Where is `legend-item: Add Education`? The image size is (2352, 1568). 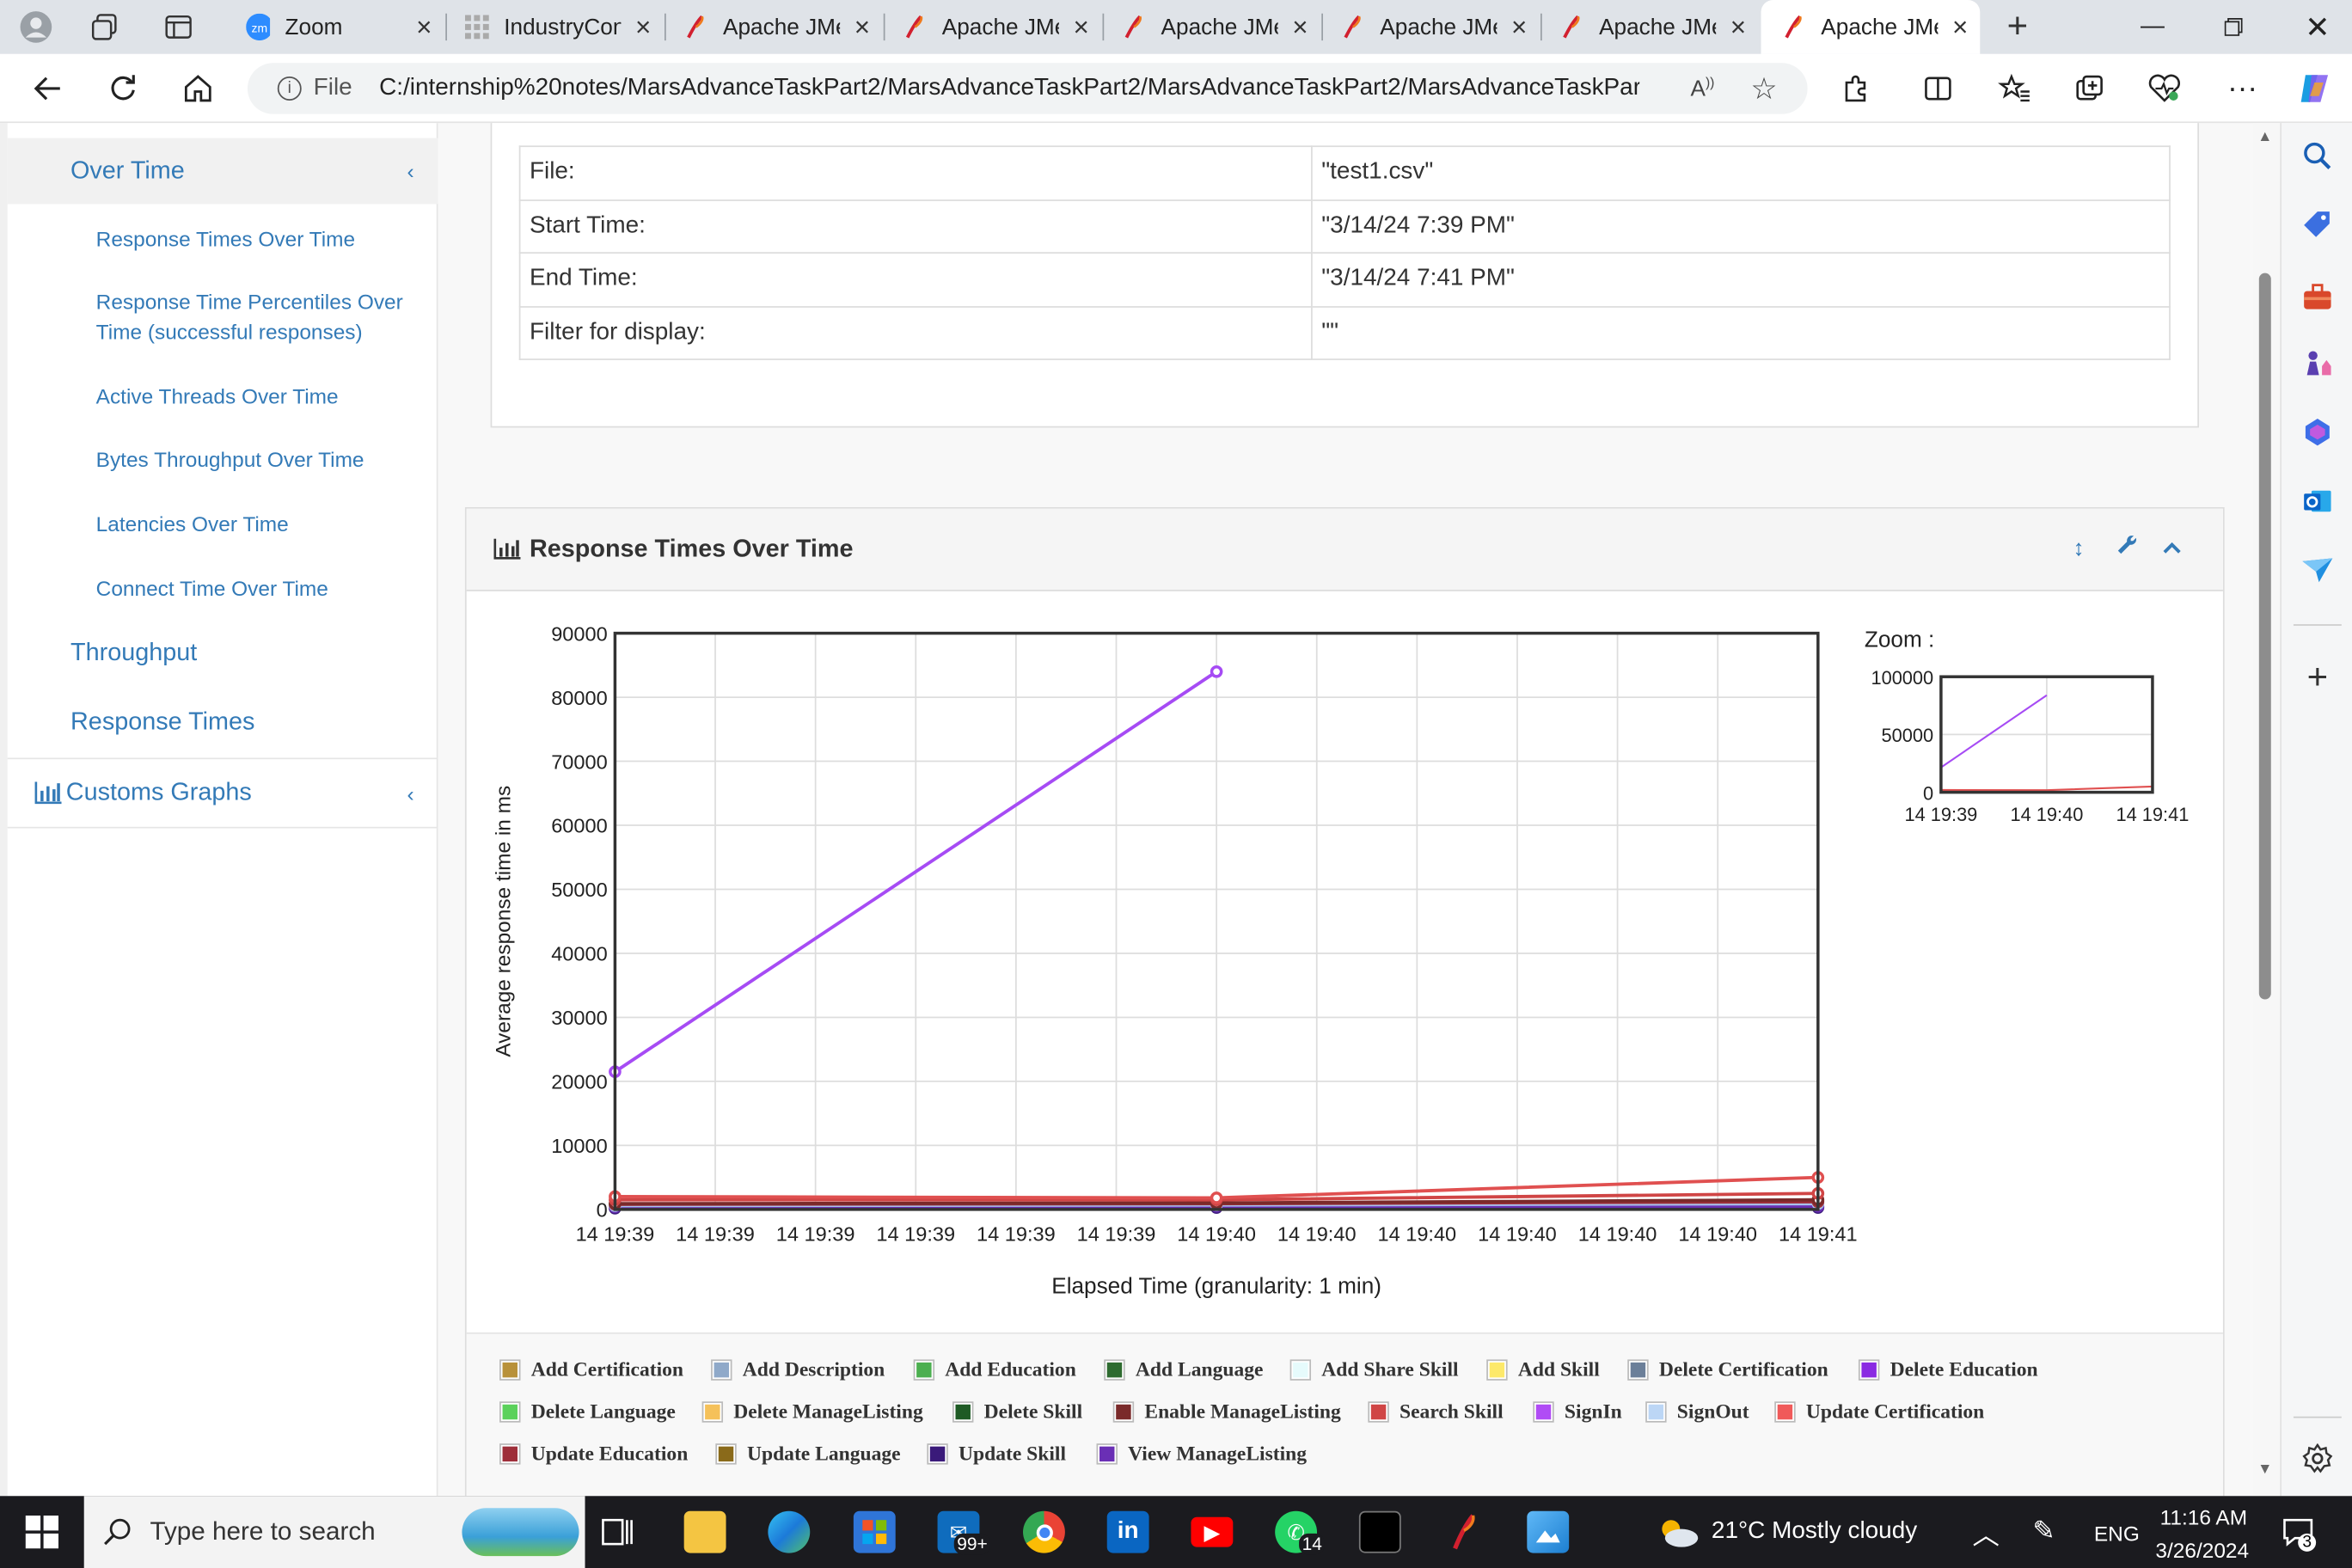
legend-item: Add Education is located at coordinates (994, 1370).